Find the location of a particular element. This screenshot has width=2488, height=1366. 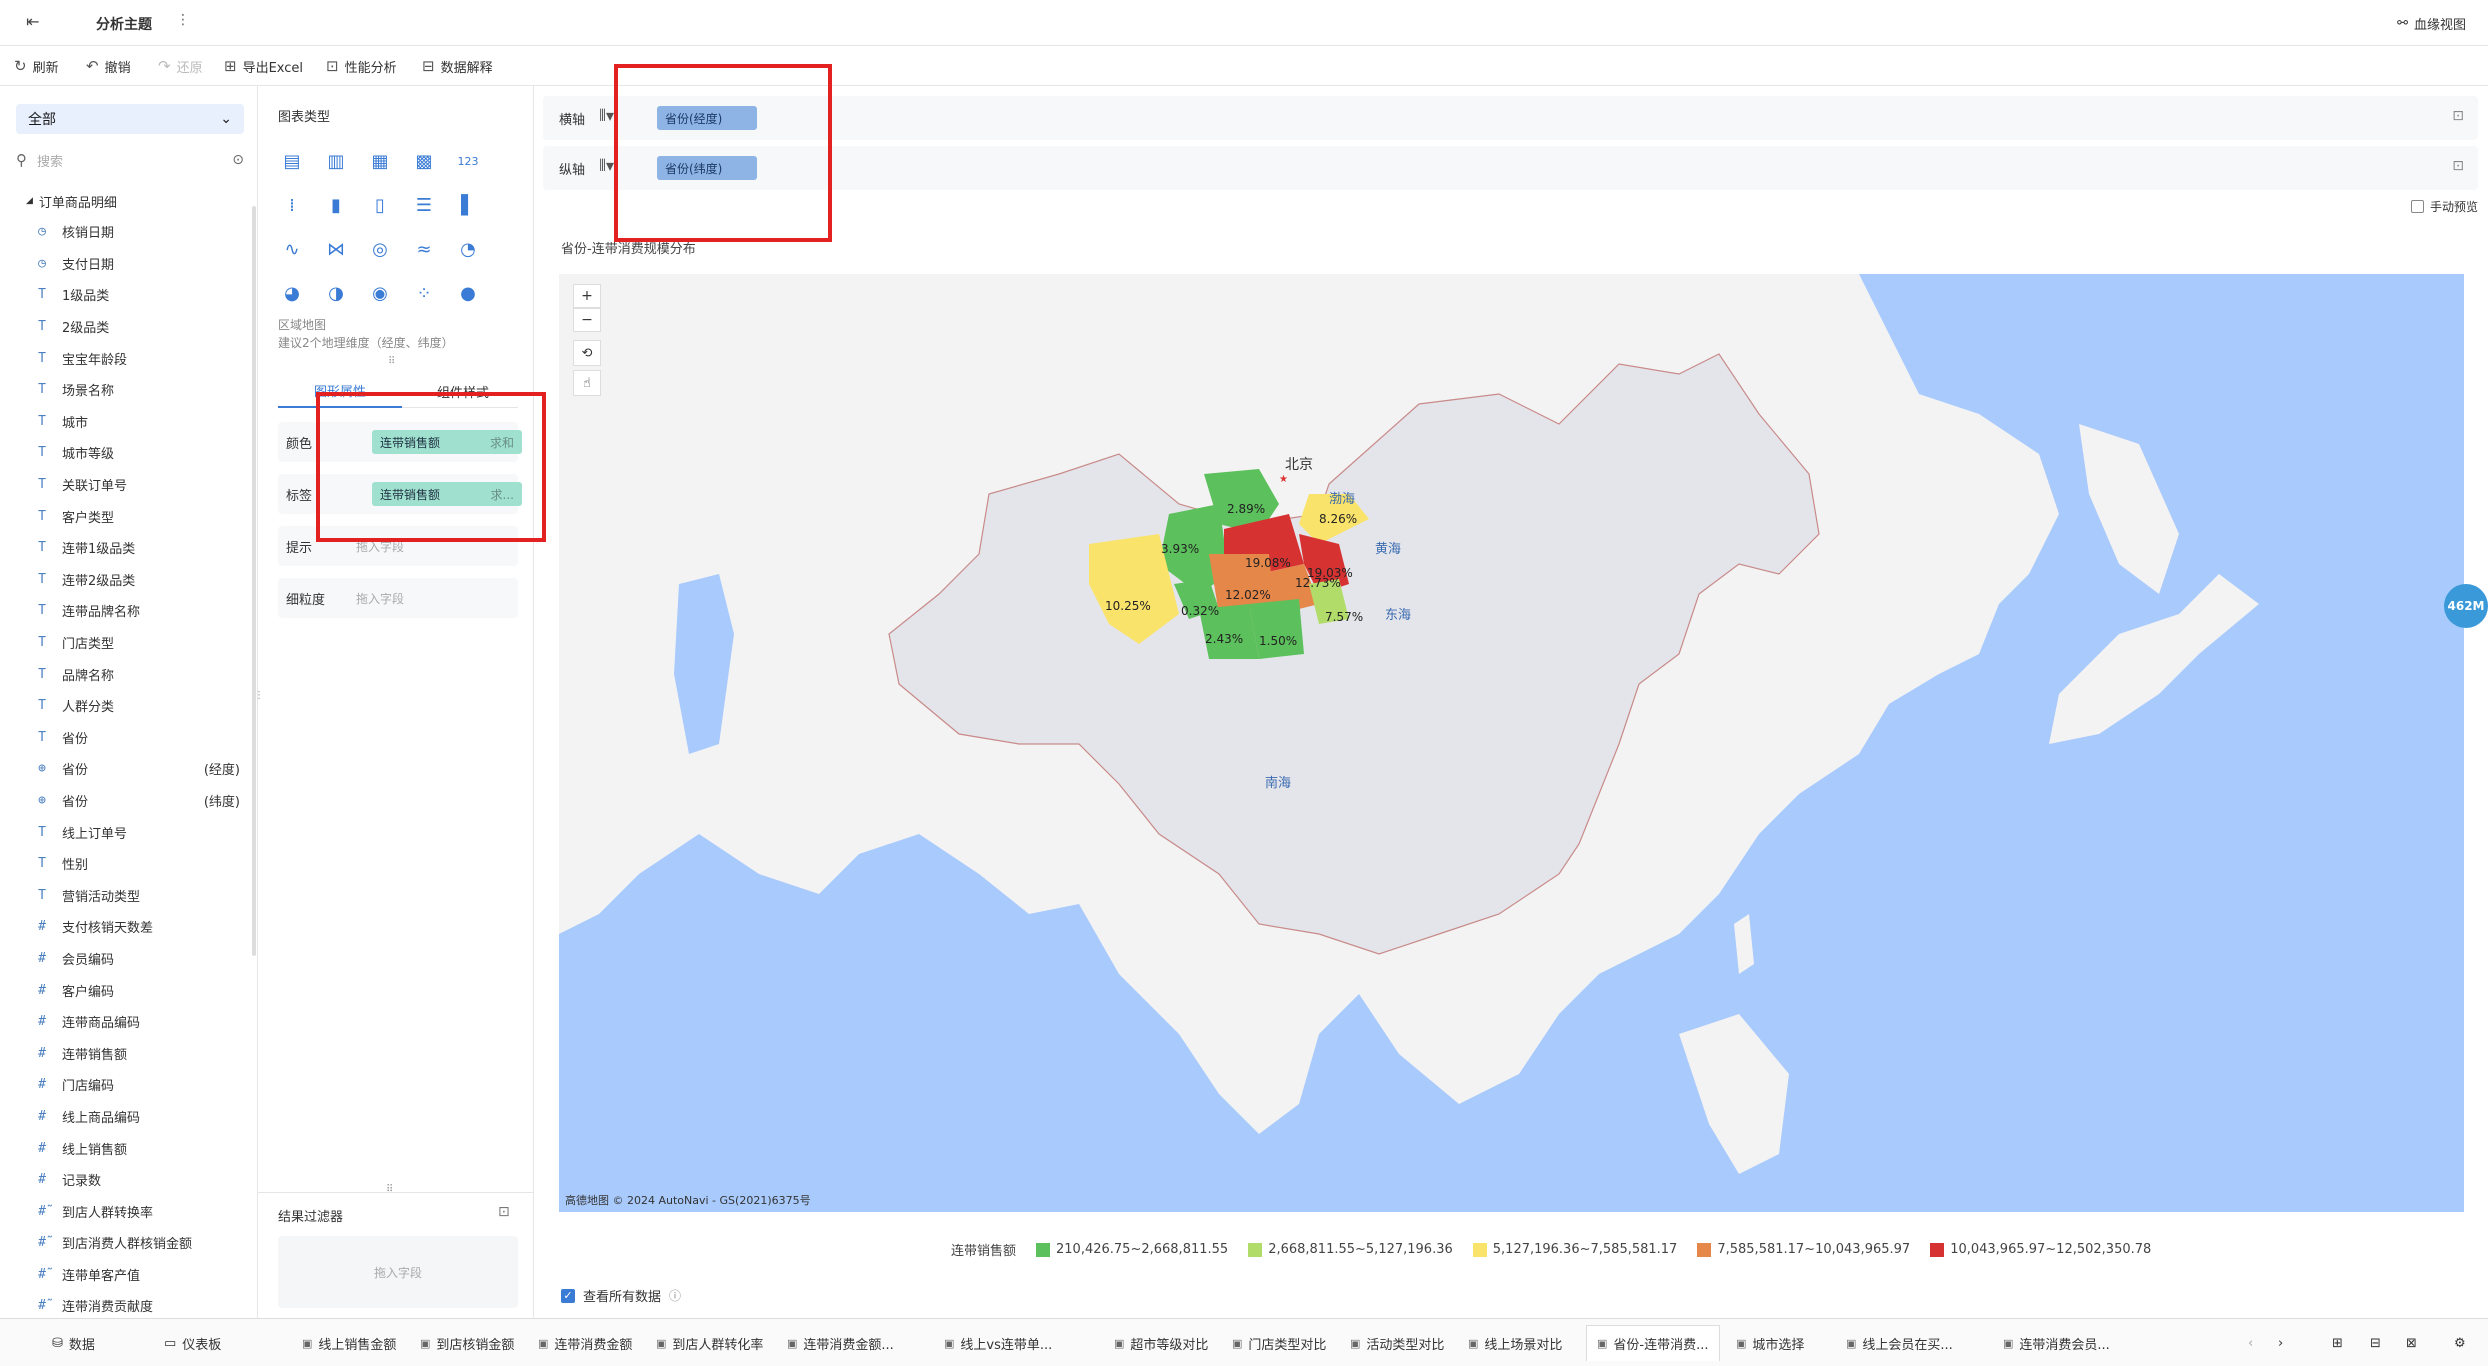

prev-tab-button: ‹ is located at coordinates (2250, 1343).